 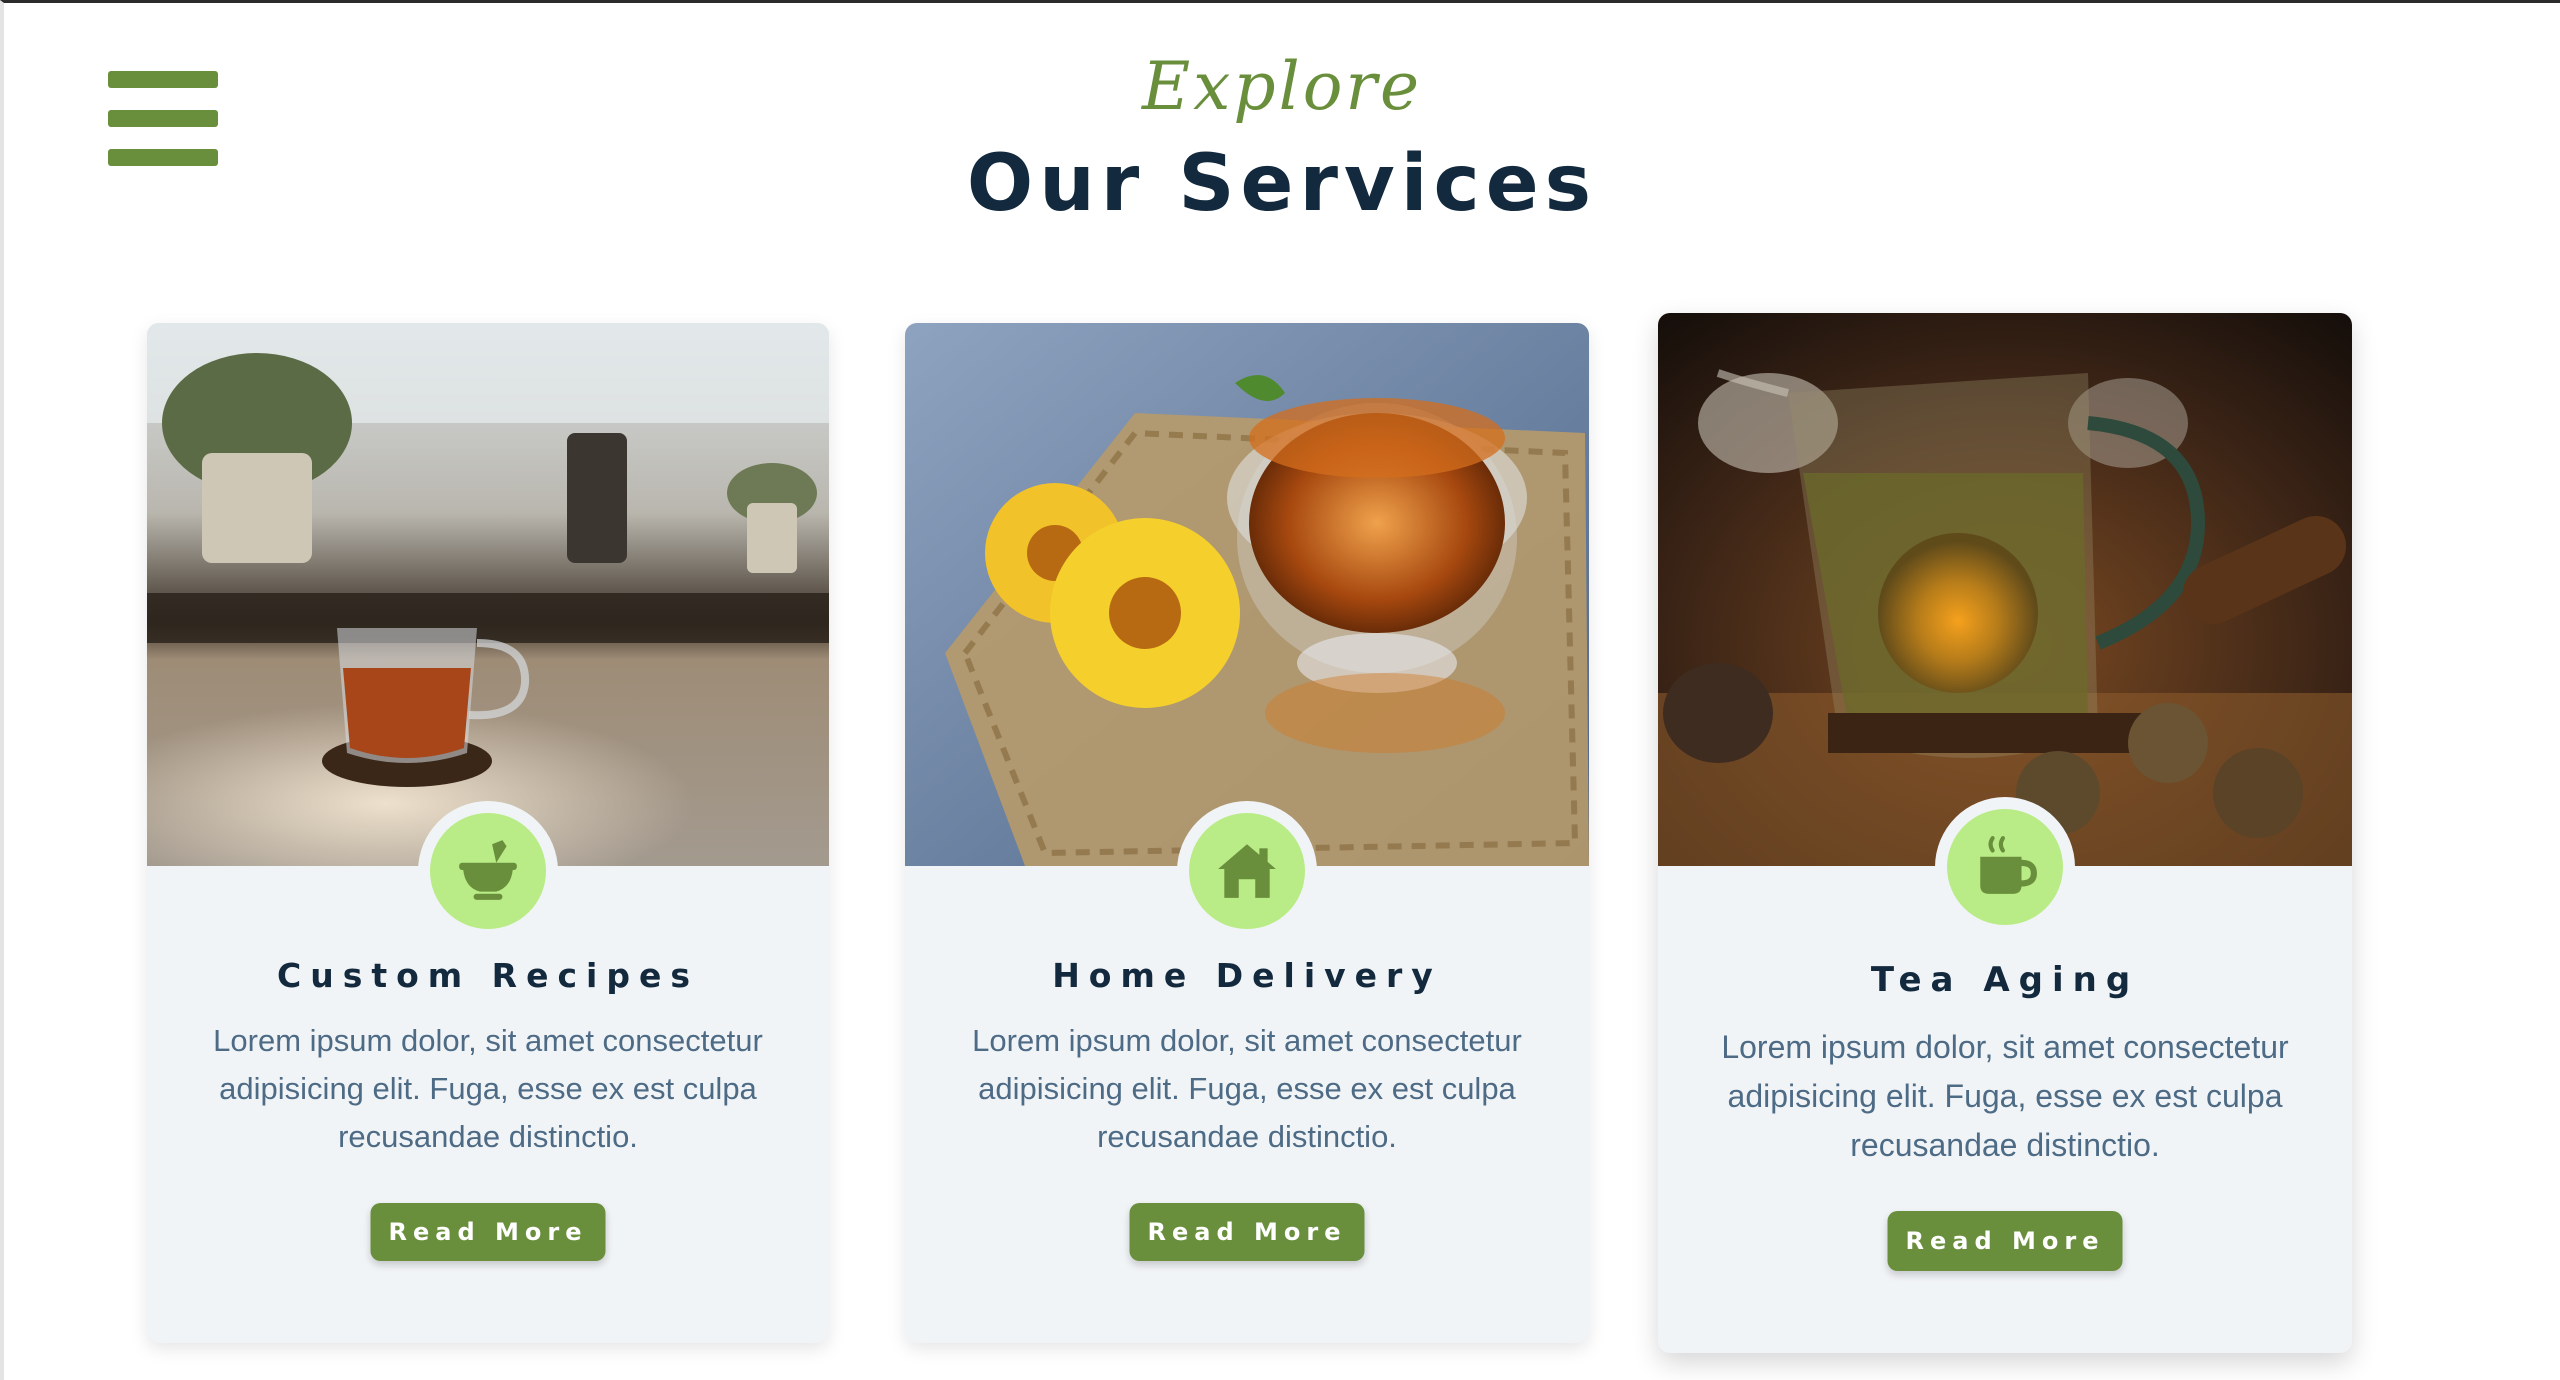 I want to click on flowering-tea-pot-photo, so click(x=2005, y=589).